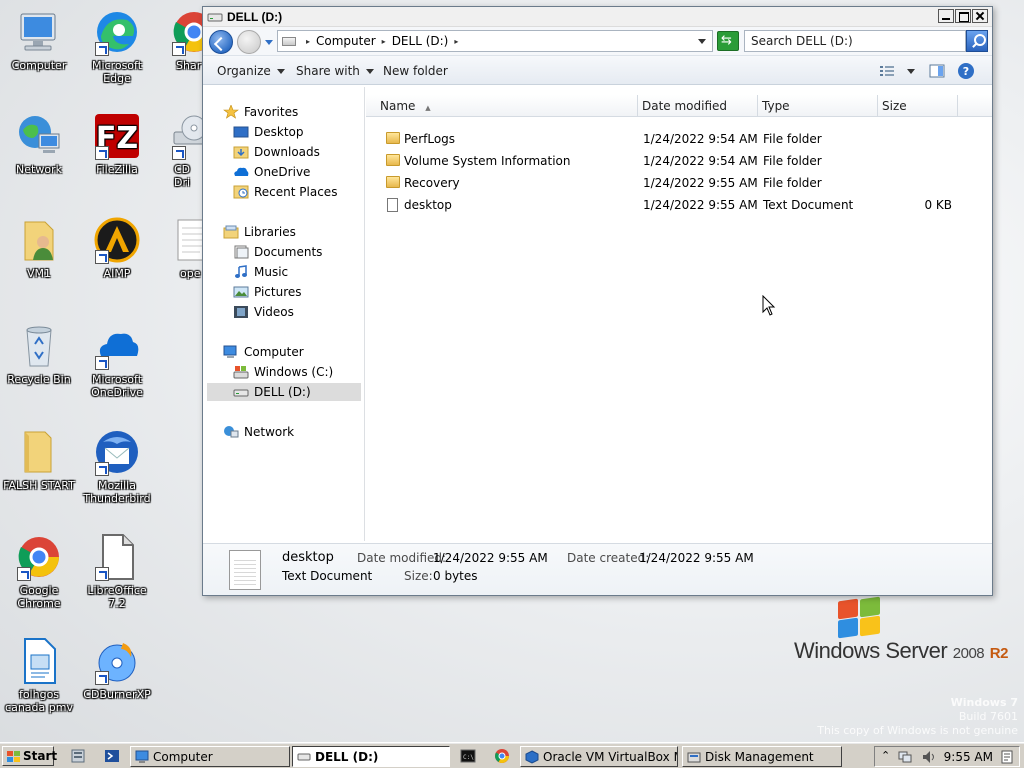  What do you see at coordinates (13, 756) in the screenshot?
I see `windows-flag-icon` at bounding box center [13, 756].